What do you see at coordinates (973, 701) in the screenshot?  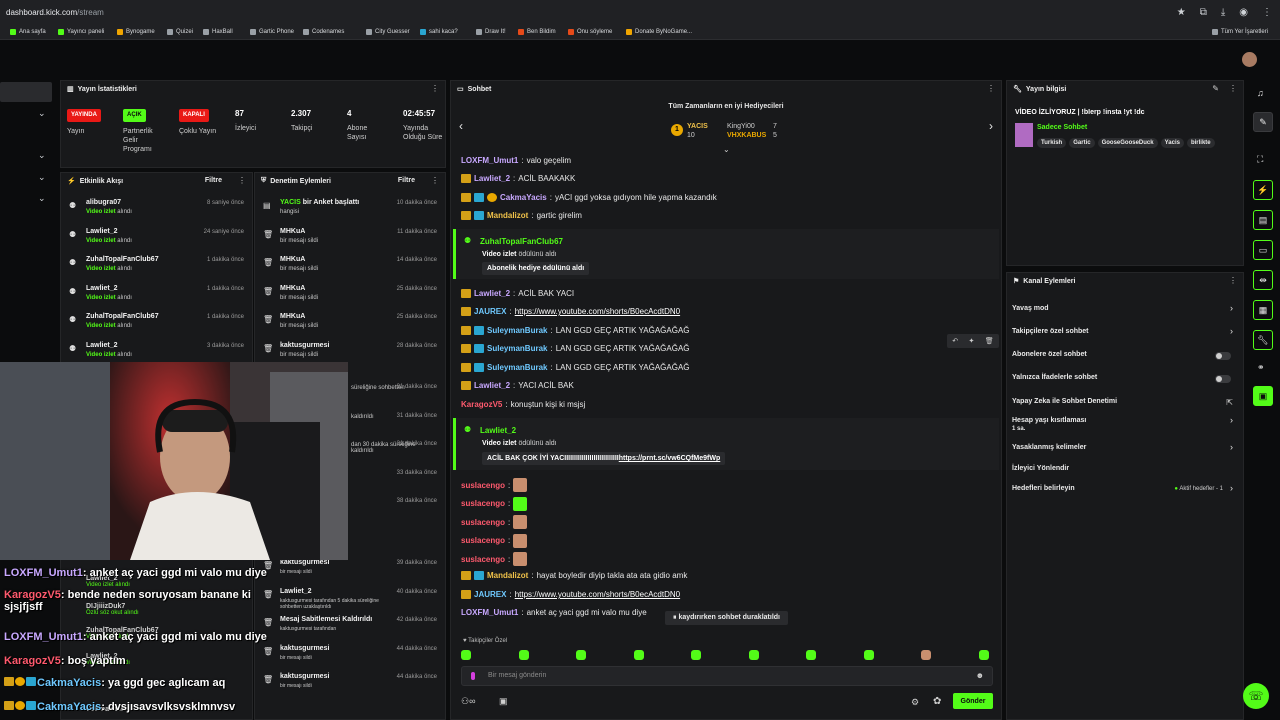 I see `send-button: Gönder` at bounding box center [973, 701].